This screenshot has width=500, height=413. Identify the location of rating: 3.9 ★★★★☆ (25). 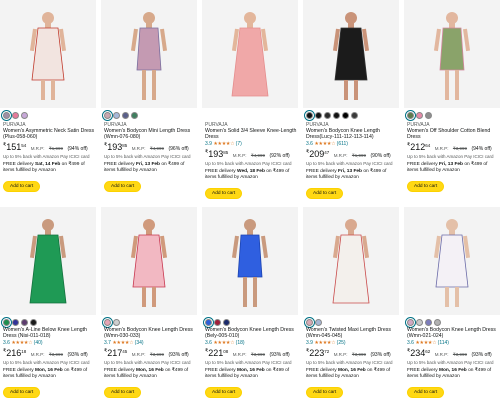
(352, 343).